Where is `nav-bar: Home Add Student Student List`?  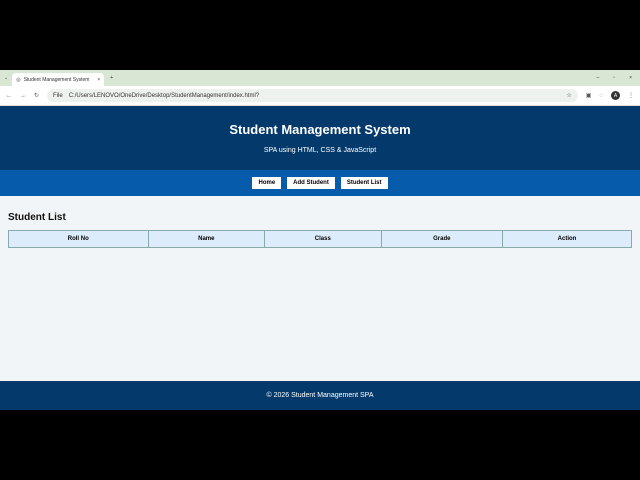 nav-bar: Home Add Student Student List is located at coordinates (320, 183).